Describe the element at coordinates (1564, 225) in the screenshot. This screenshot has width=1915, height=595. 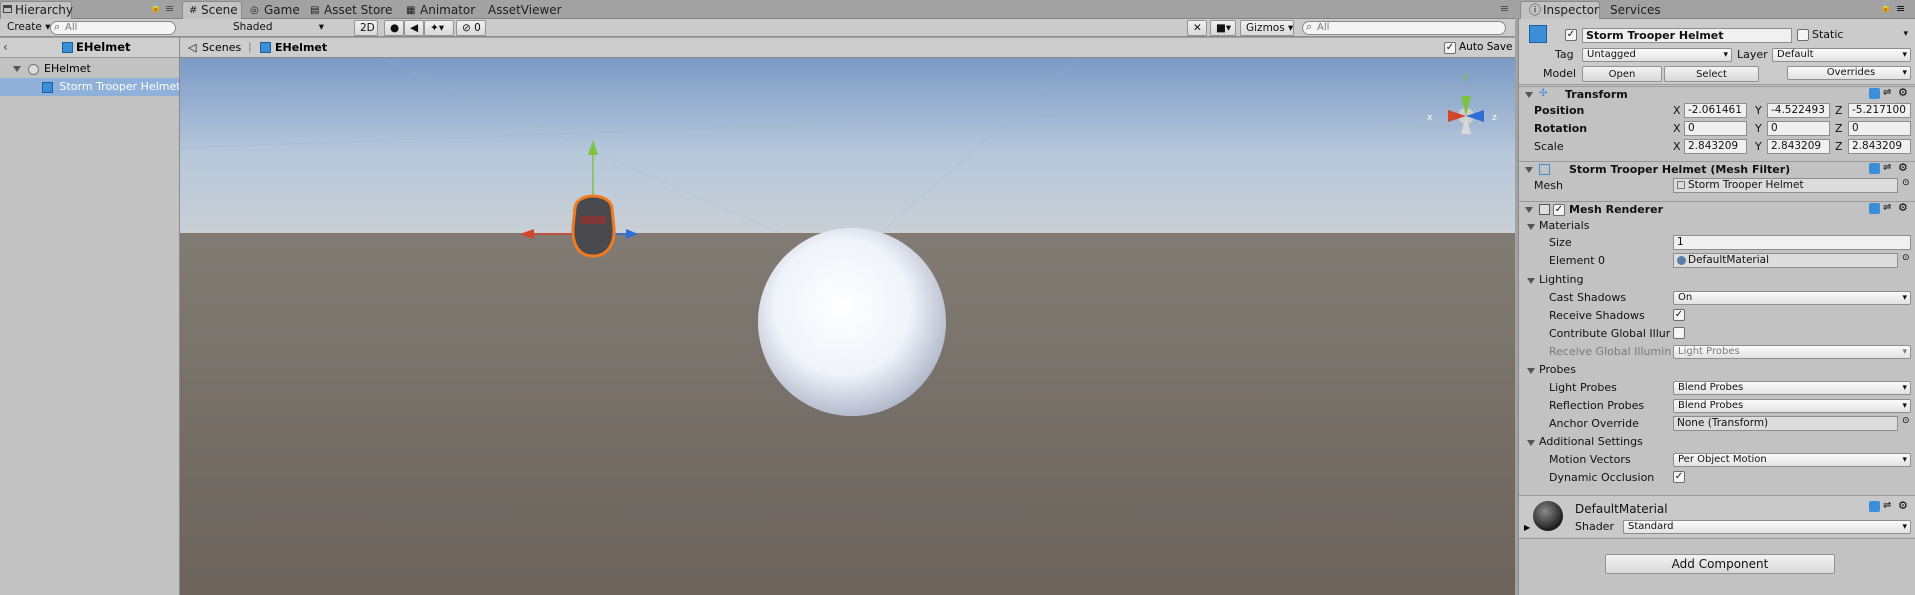
I see `materials-label: Materials` at that location.